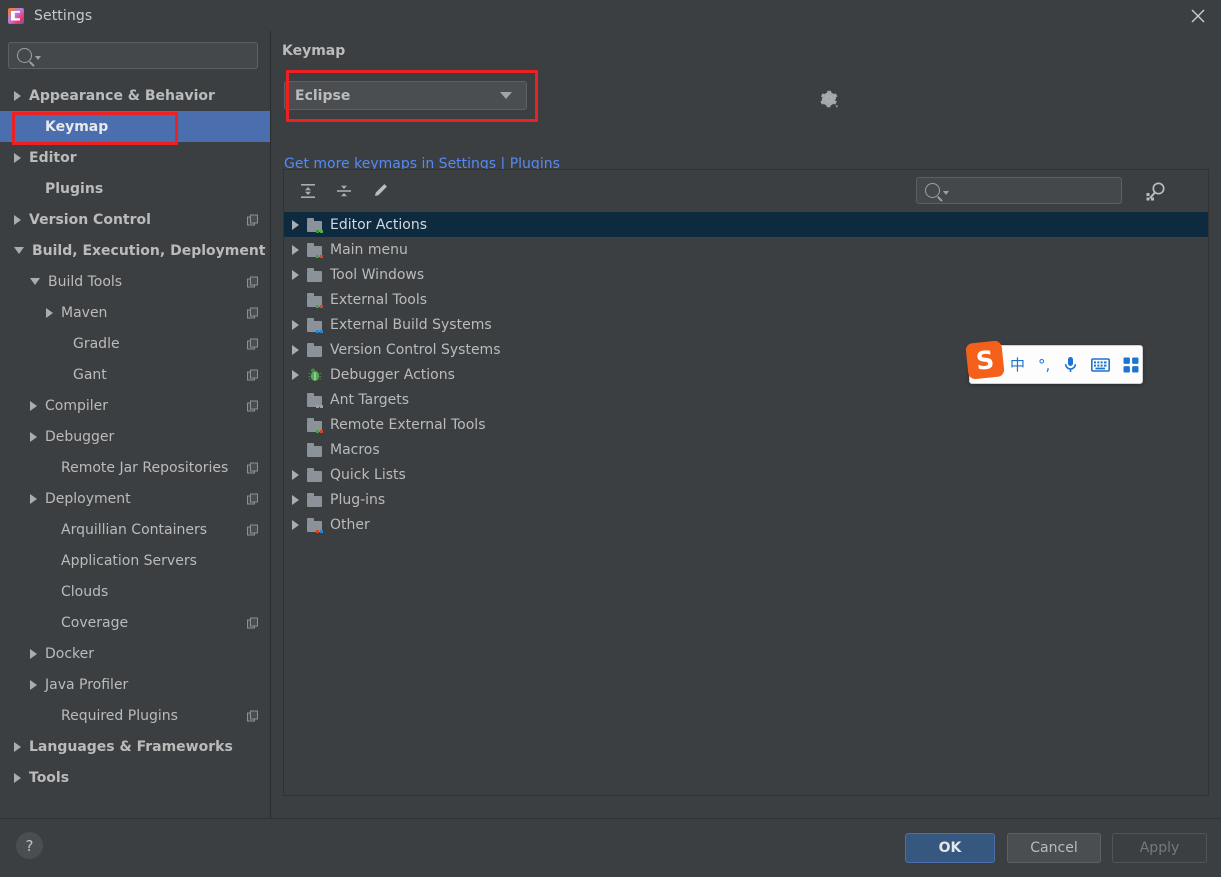 This screenshot has height=877, width=1221. What do you see at coordinates (746, 299) in the screenshot?
I see `action-group-row: External Tools` at bounding box center [746, 299].